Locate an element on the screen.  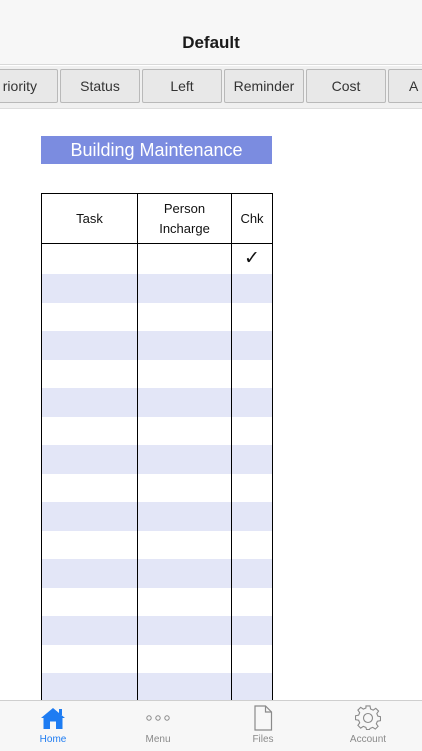
table-header: Task Person Incharge Chk is located at coordinates (157, 219).